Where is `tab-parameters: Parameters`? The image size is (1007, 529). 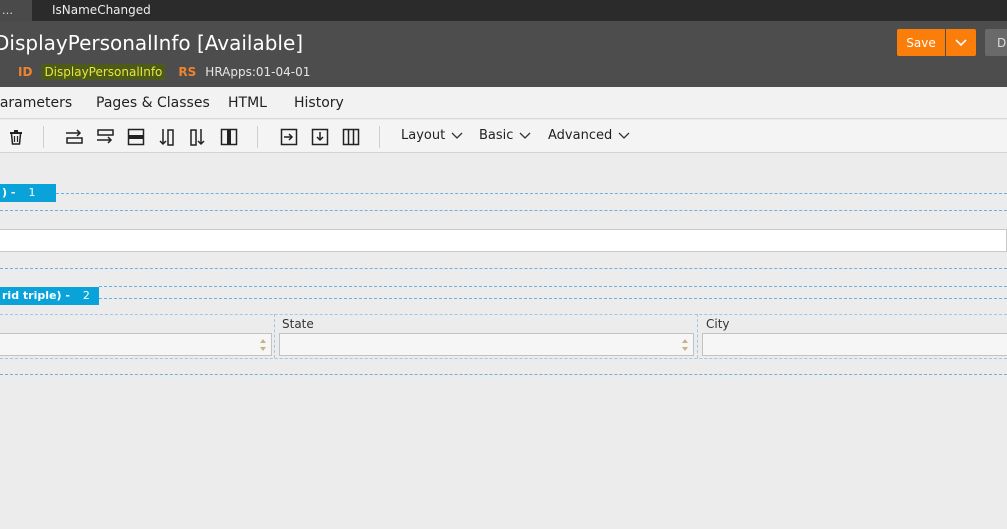
tab-parameters: Parameters is located at coordinates (36, 103).